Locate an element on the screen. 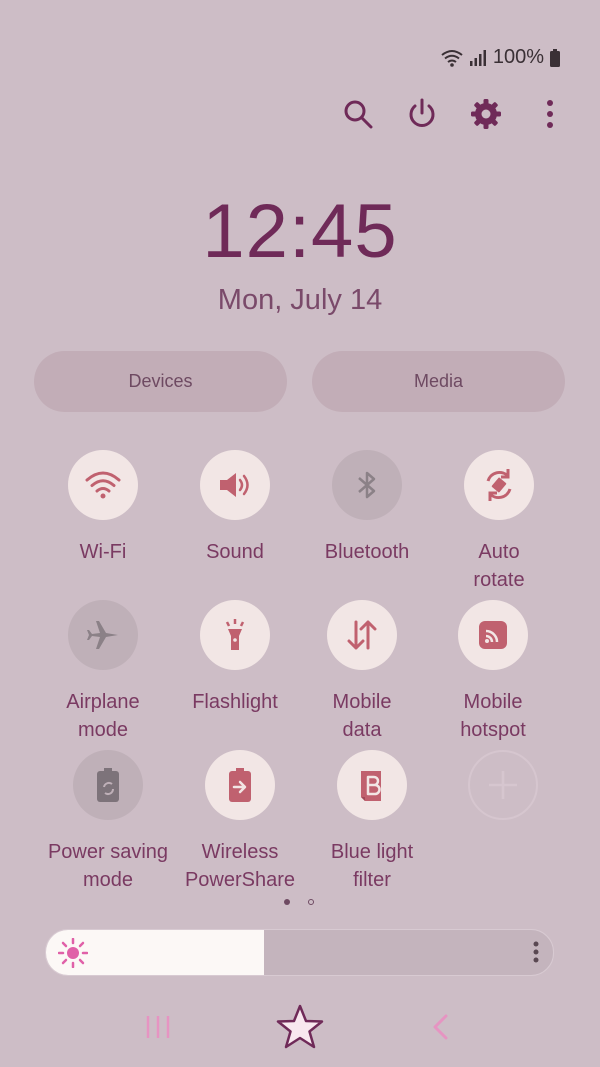 This screenshot has height=1067, width=600. clock-date: Mon, July 14 is located at coordinates (300, 300).